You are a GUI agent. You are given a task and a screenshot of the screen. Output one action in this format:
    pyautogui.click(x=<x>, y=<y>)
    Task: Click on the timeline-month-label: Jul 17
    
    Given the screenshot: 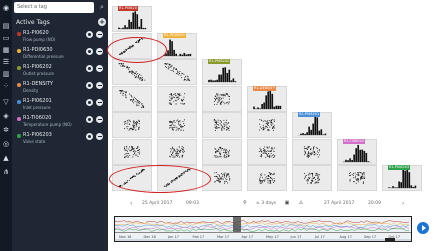 What is the action you would take?
    pyautogui.click(x=319, y=237)
    